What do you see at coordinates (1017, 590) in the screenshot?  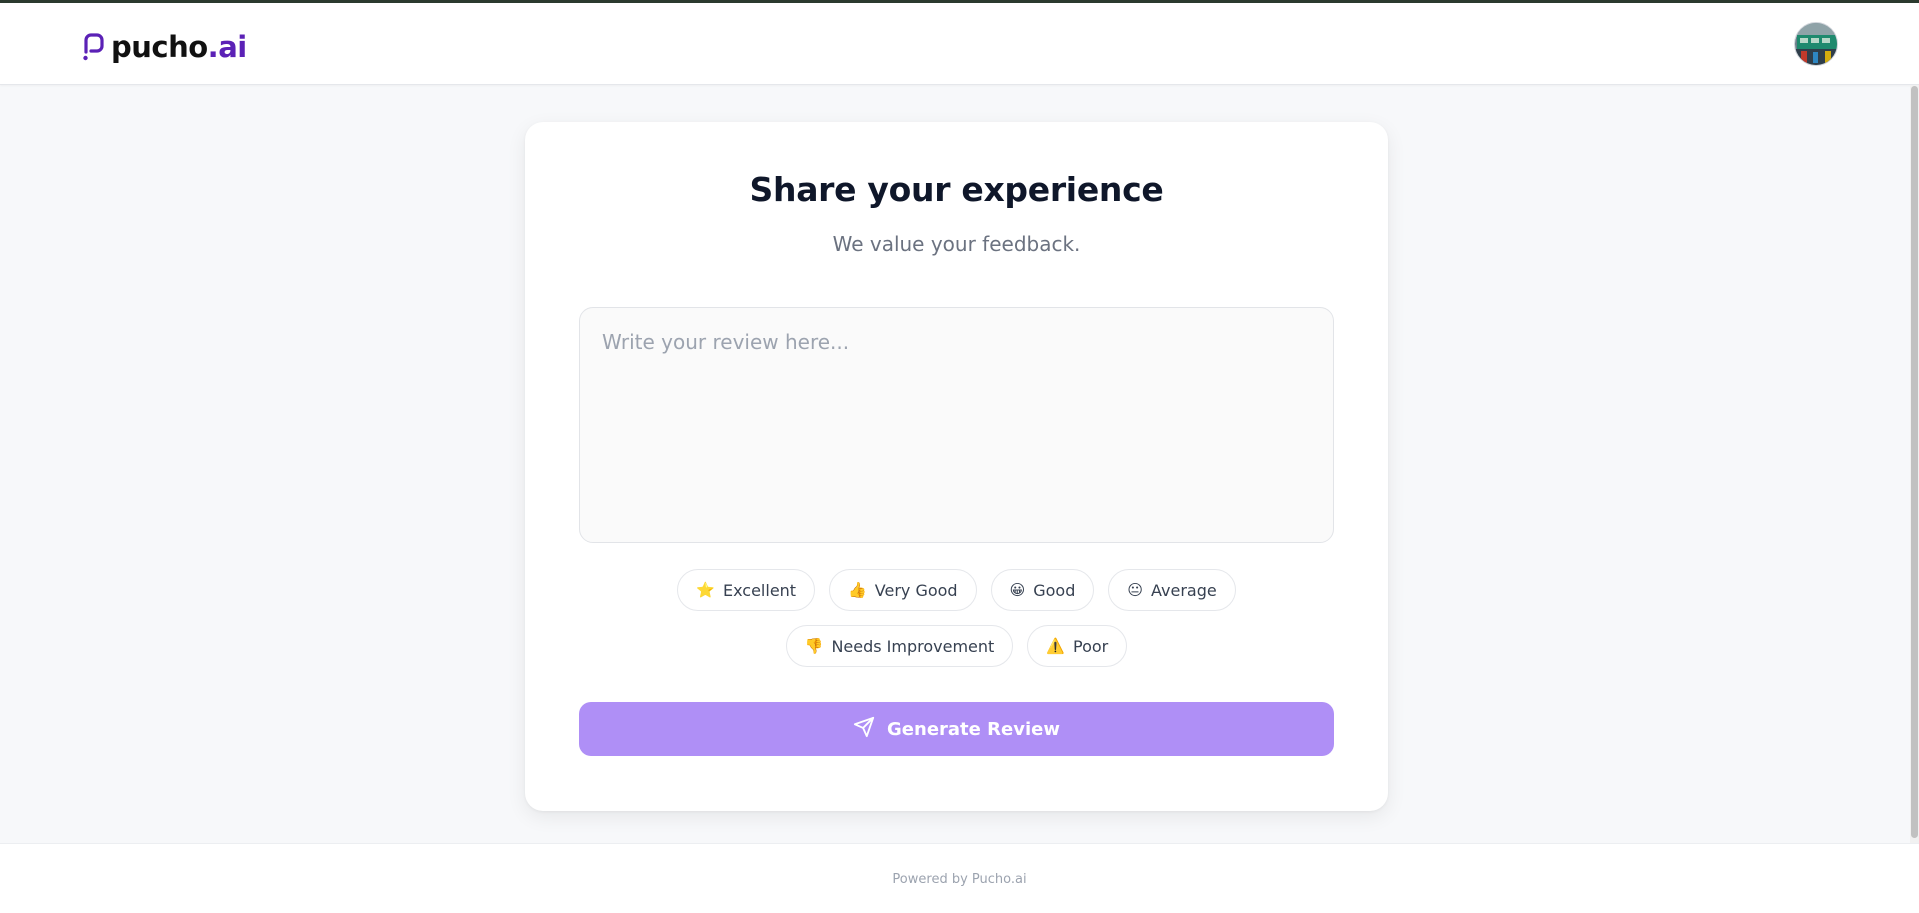 I see `smile-icon: 😀` at bounding box center [1017, 590].